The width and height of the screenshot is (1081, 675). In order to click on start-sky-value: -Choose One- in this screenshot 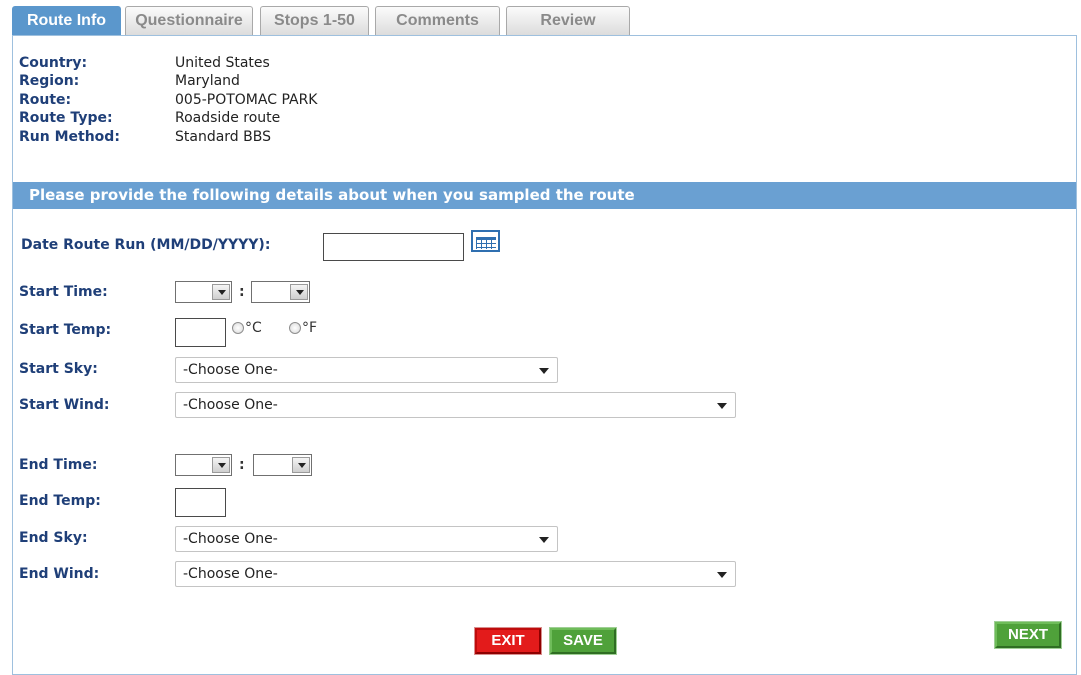, I will do `click(230, 370)`.